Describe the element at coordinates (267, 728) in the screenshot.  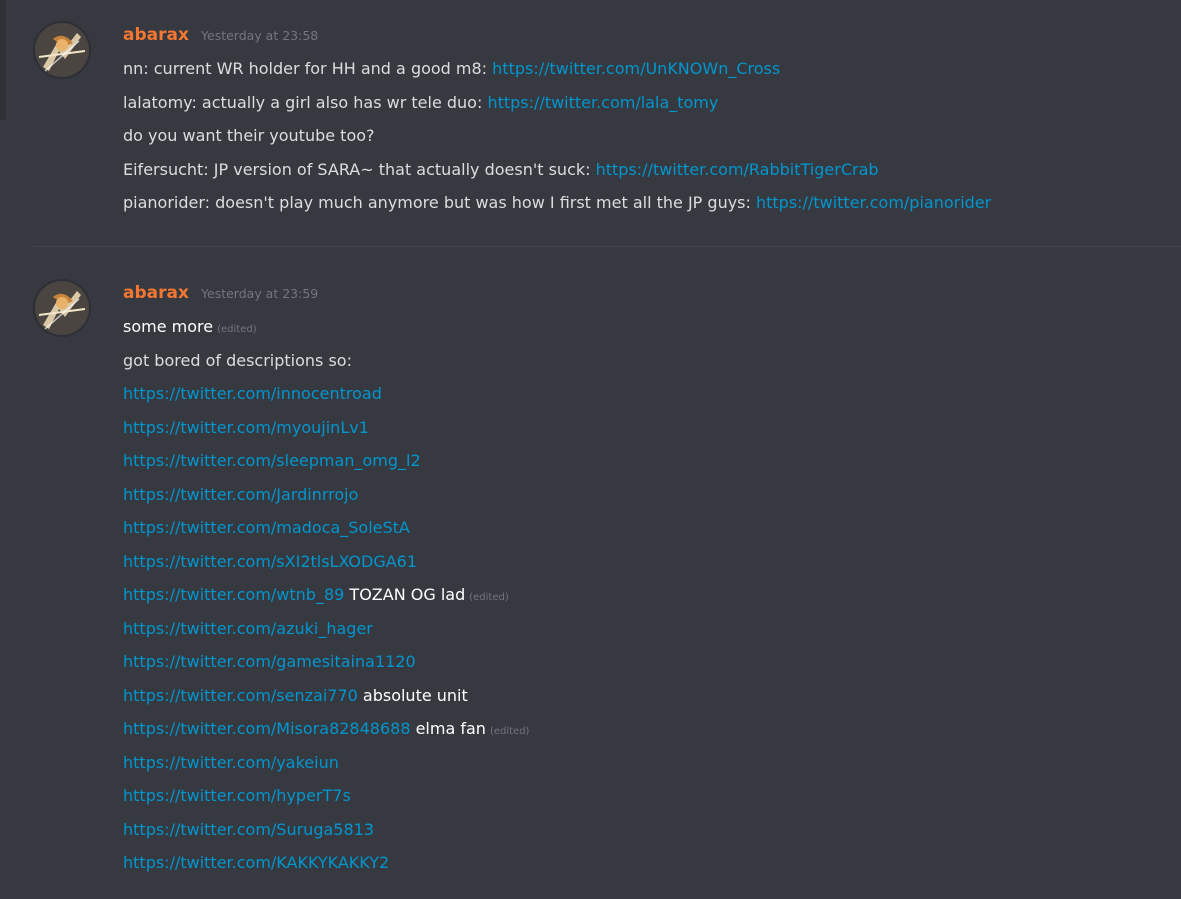
I see `message-link: https://twitter.com/Misora82848688` at that location.